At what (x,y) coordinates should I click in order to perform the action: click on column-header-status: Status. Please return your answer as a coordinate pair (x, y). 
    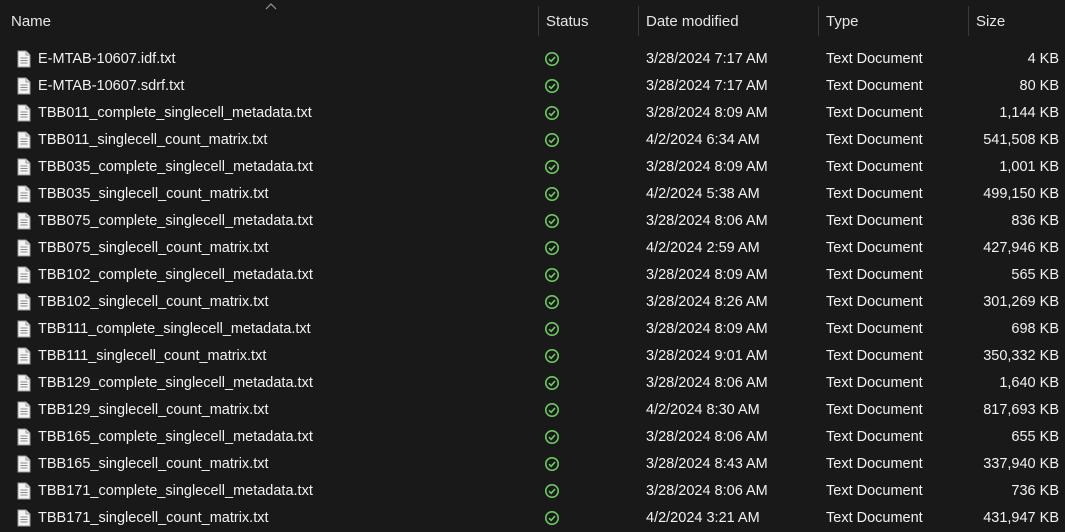
    Looking at the image, I should click on (588, 21).